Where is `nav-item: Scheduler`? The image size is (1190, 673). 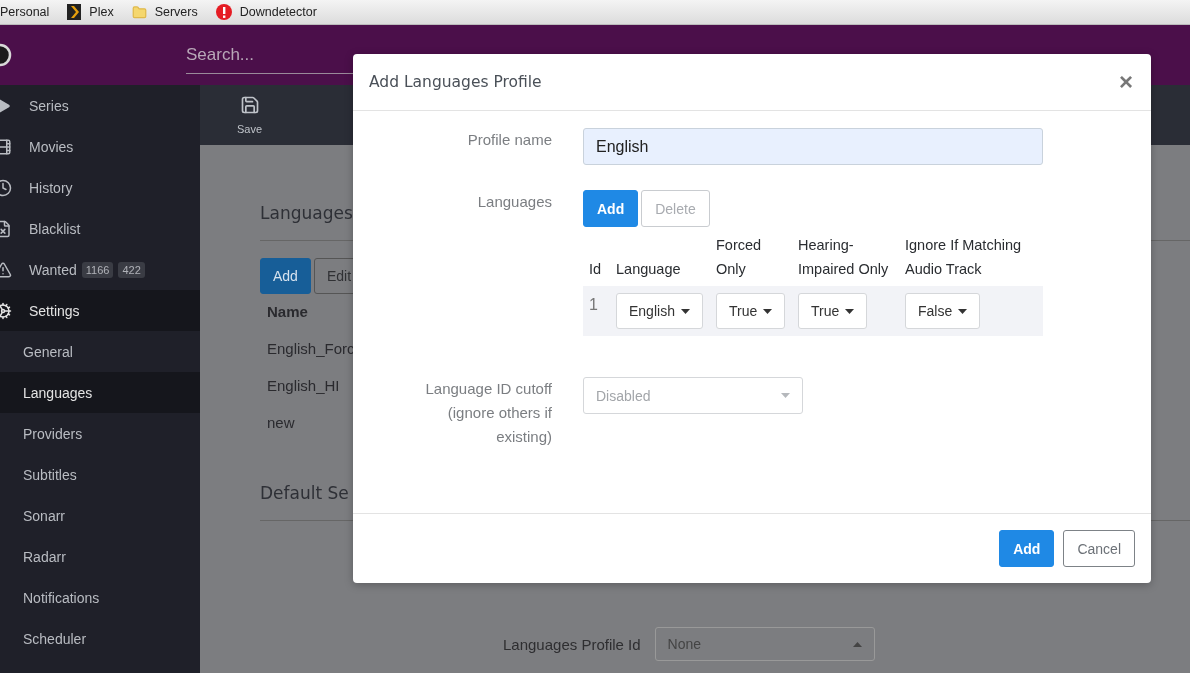
nav-item: Scheduler is located at coordinates (100, 638).